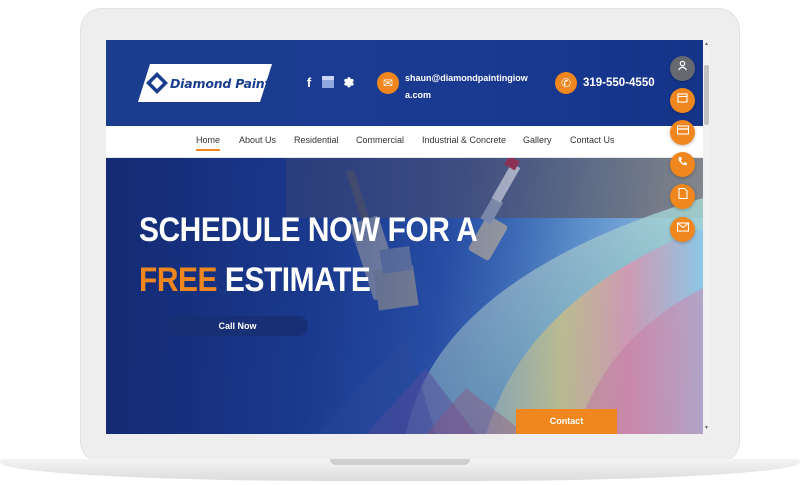 This screenshot has height=485, width=800. I want to click on calendar-icon, so click(682, 100).